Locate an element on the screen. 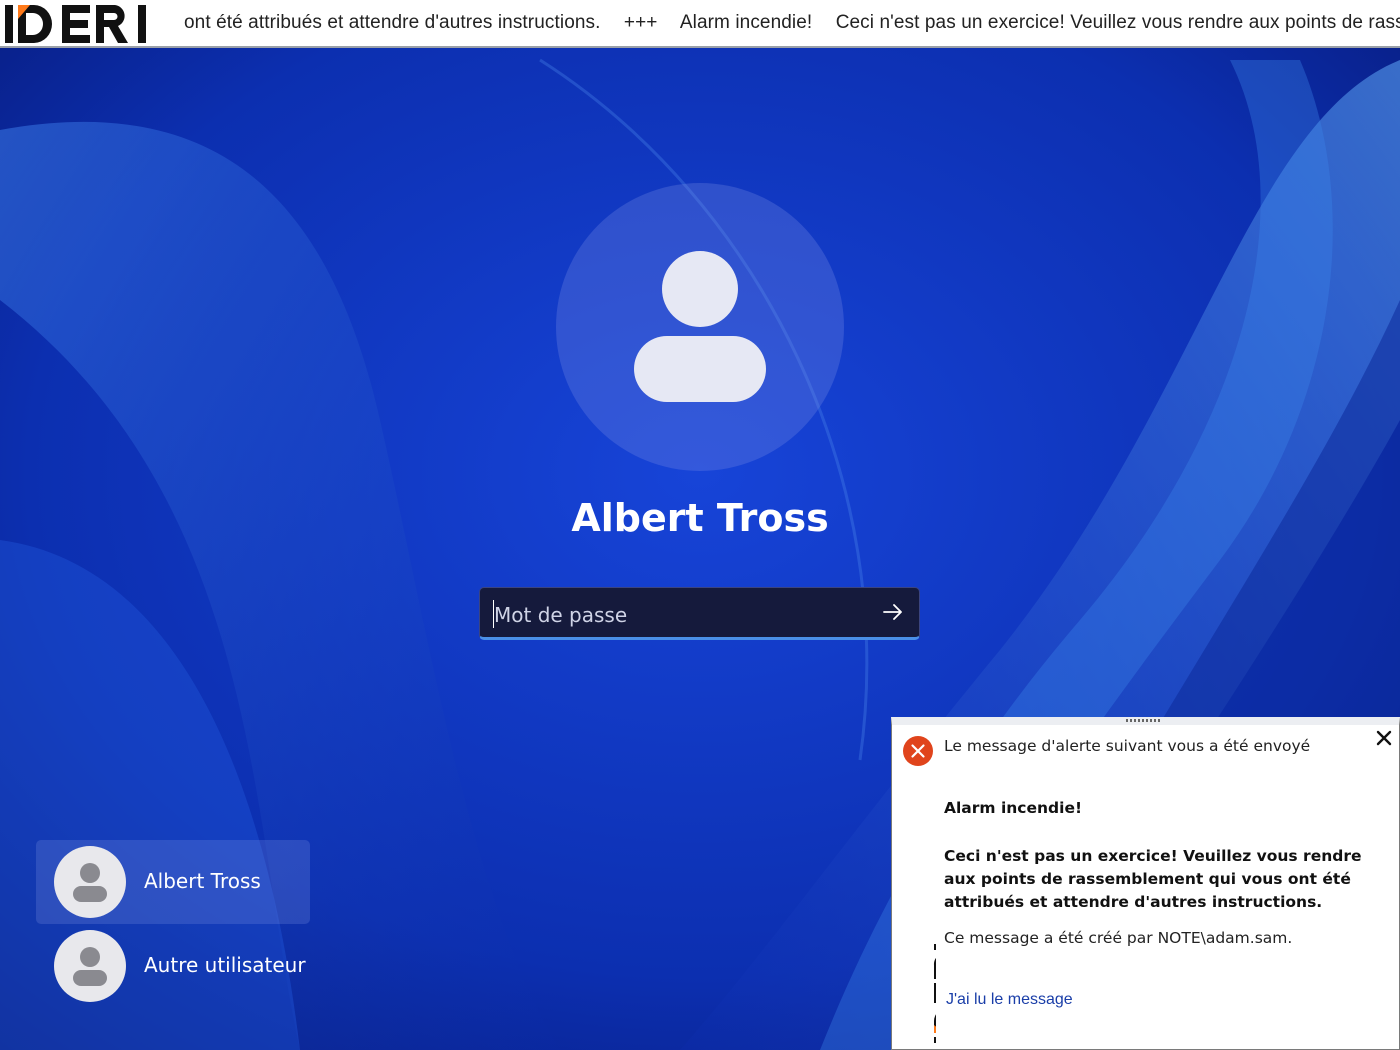 This screenshot has width=1400, height=1050. password-input is located at coordinates (679, 615).